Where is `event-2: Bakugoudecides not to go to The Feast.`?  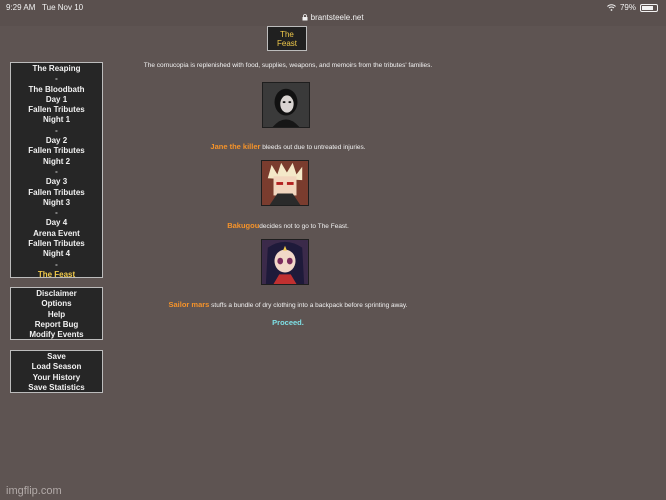 event-2: Bakugoudecides not to go to The Feast. is located at coordinates (288, 225).